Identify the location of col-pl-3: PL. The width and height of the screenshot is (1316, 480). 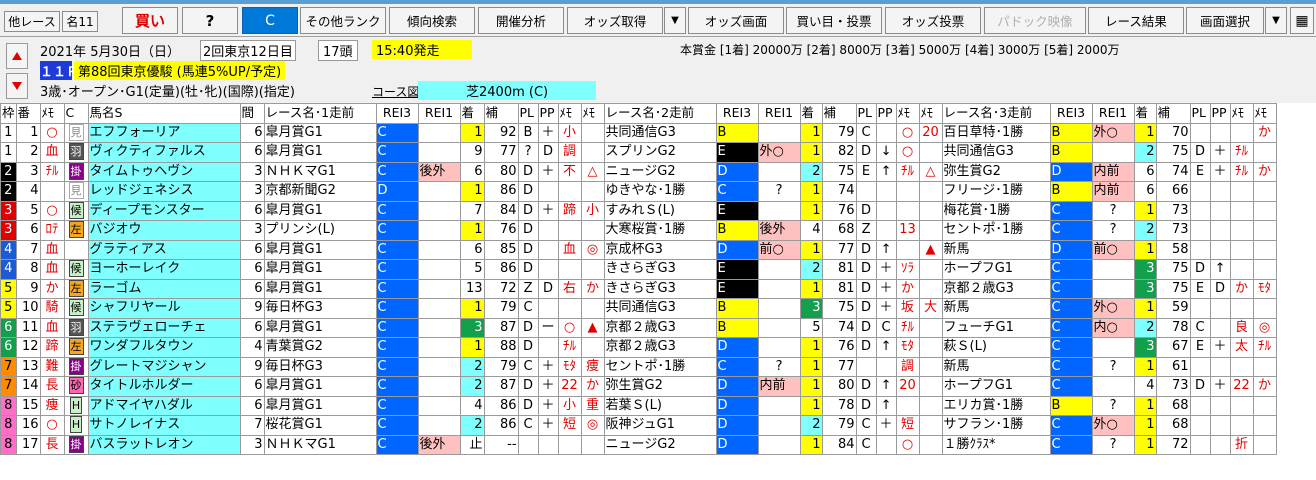
(1200, 113).